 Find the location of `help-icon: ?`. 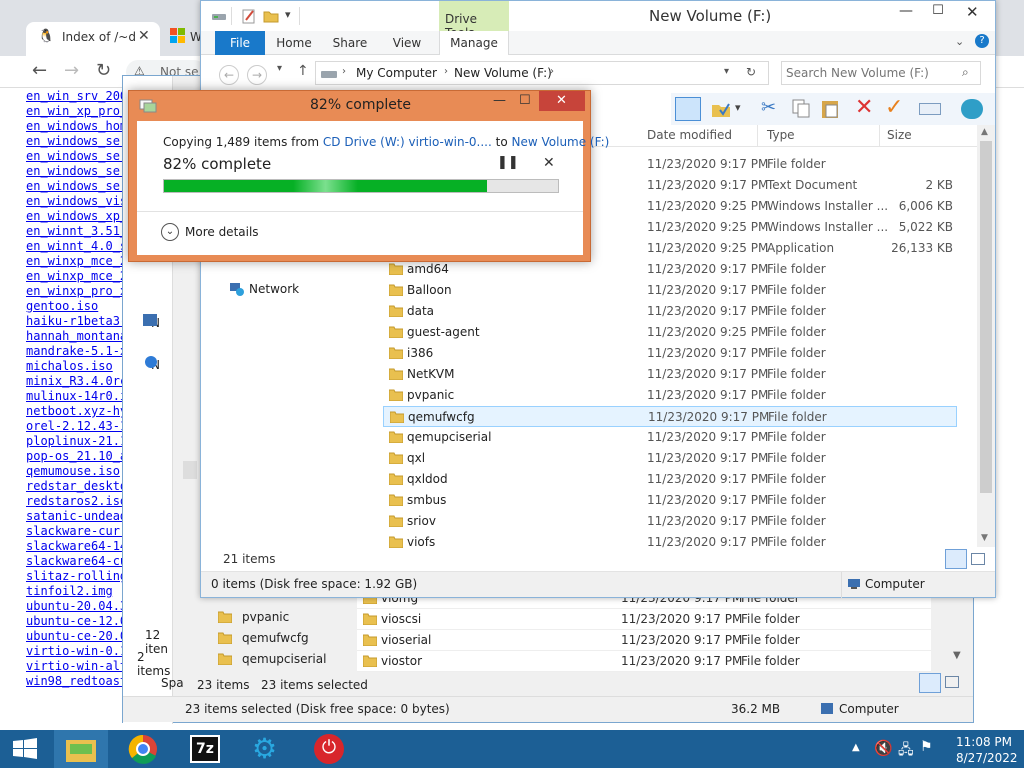

help-icon: ? is located at coordinates (982, 41).